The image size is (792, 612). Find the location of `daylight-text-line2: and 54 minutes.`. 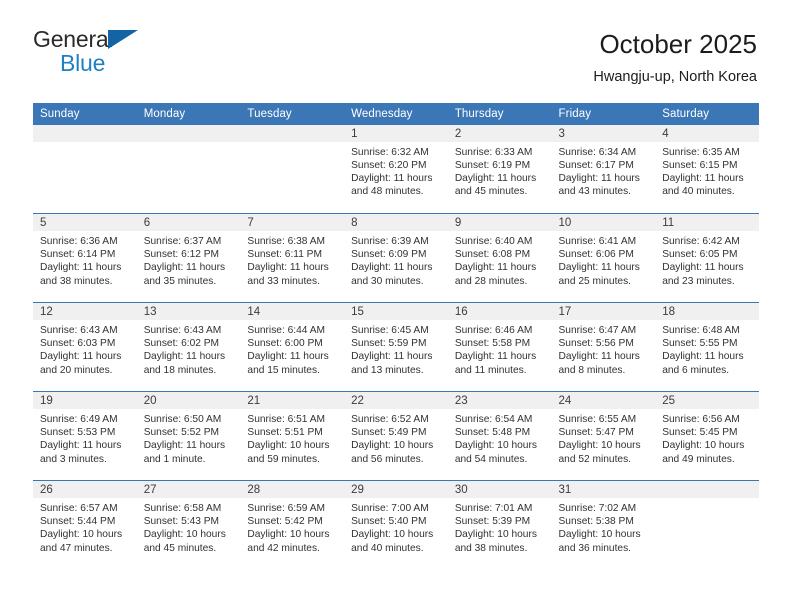

daylight-text-line2: and 54 minutes. is located at coordinates (491, 459).